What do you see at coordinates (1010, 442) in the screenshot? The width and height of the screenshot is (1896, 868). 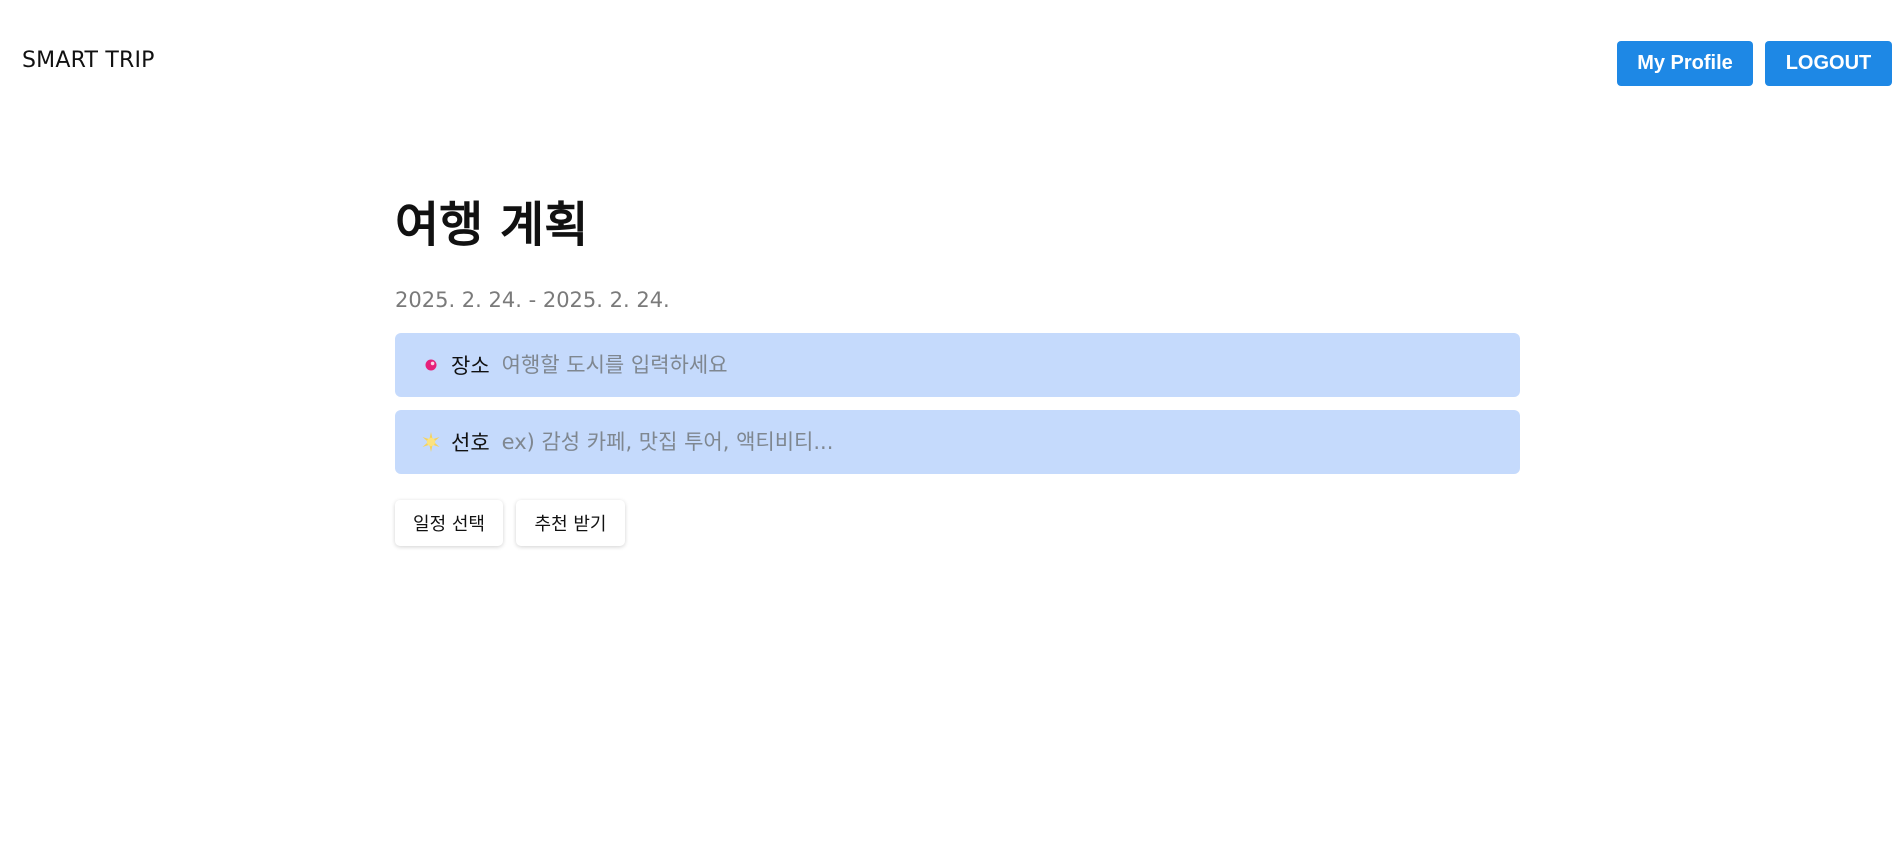 I see `preference-input` at bounding box center [1010, 442].